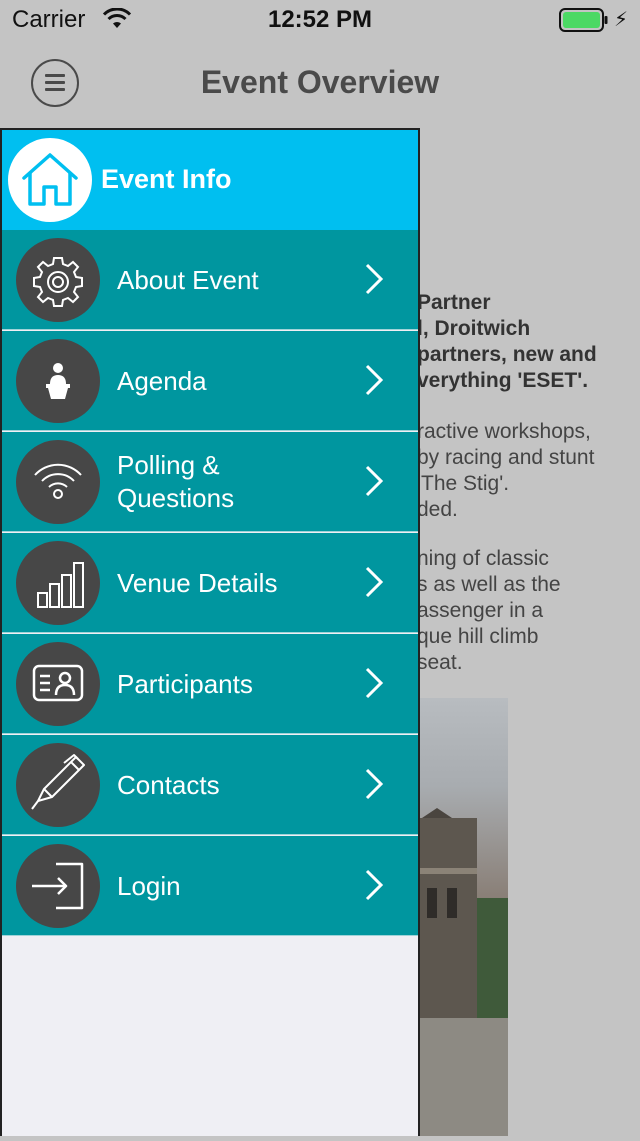  I want to click on podium-speaker-icon, so click(58, 381).